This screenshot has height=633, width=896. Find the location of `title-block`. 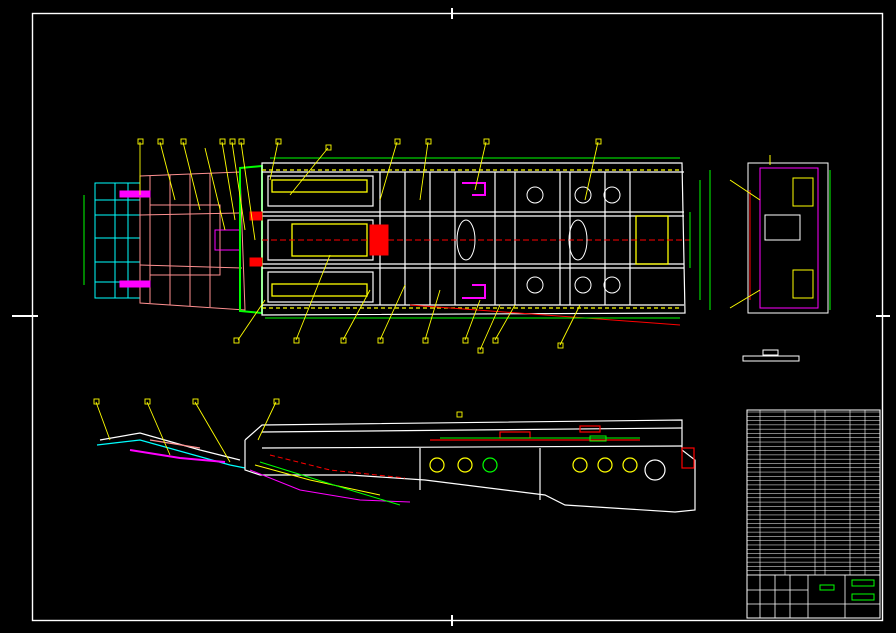

title-block is located at coordinates (813, 514).